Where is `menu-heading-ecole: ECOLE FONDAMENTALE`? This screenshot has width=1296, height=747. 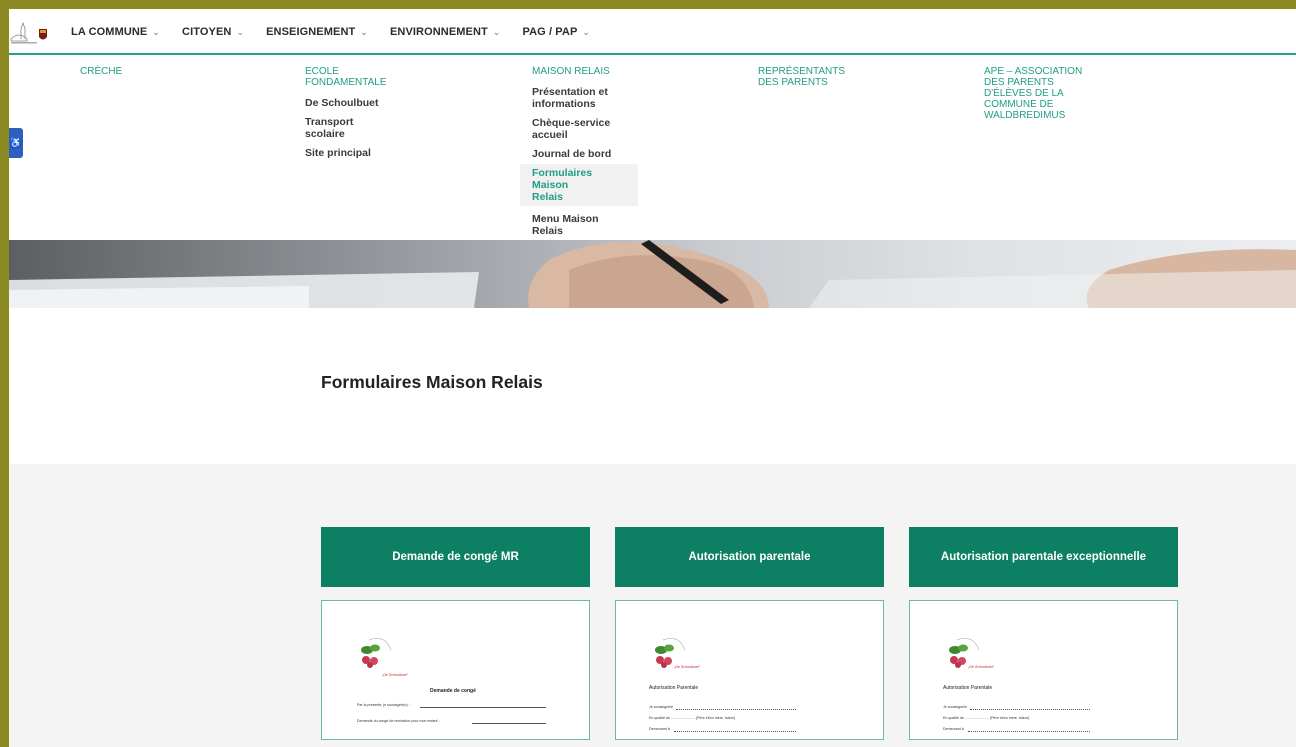 menu-heading-ecole: ECOLE FONDAMENTALE is located at coordinates (346, 77).